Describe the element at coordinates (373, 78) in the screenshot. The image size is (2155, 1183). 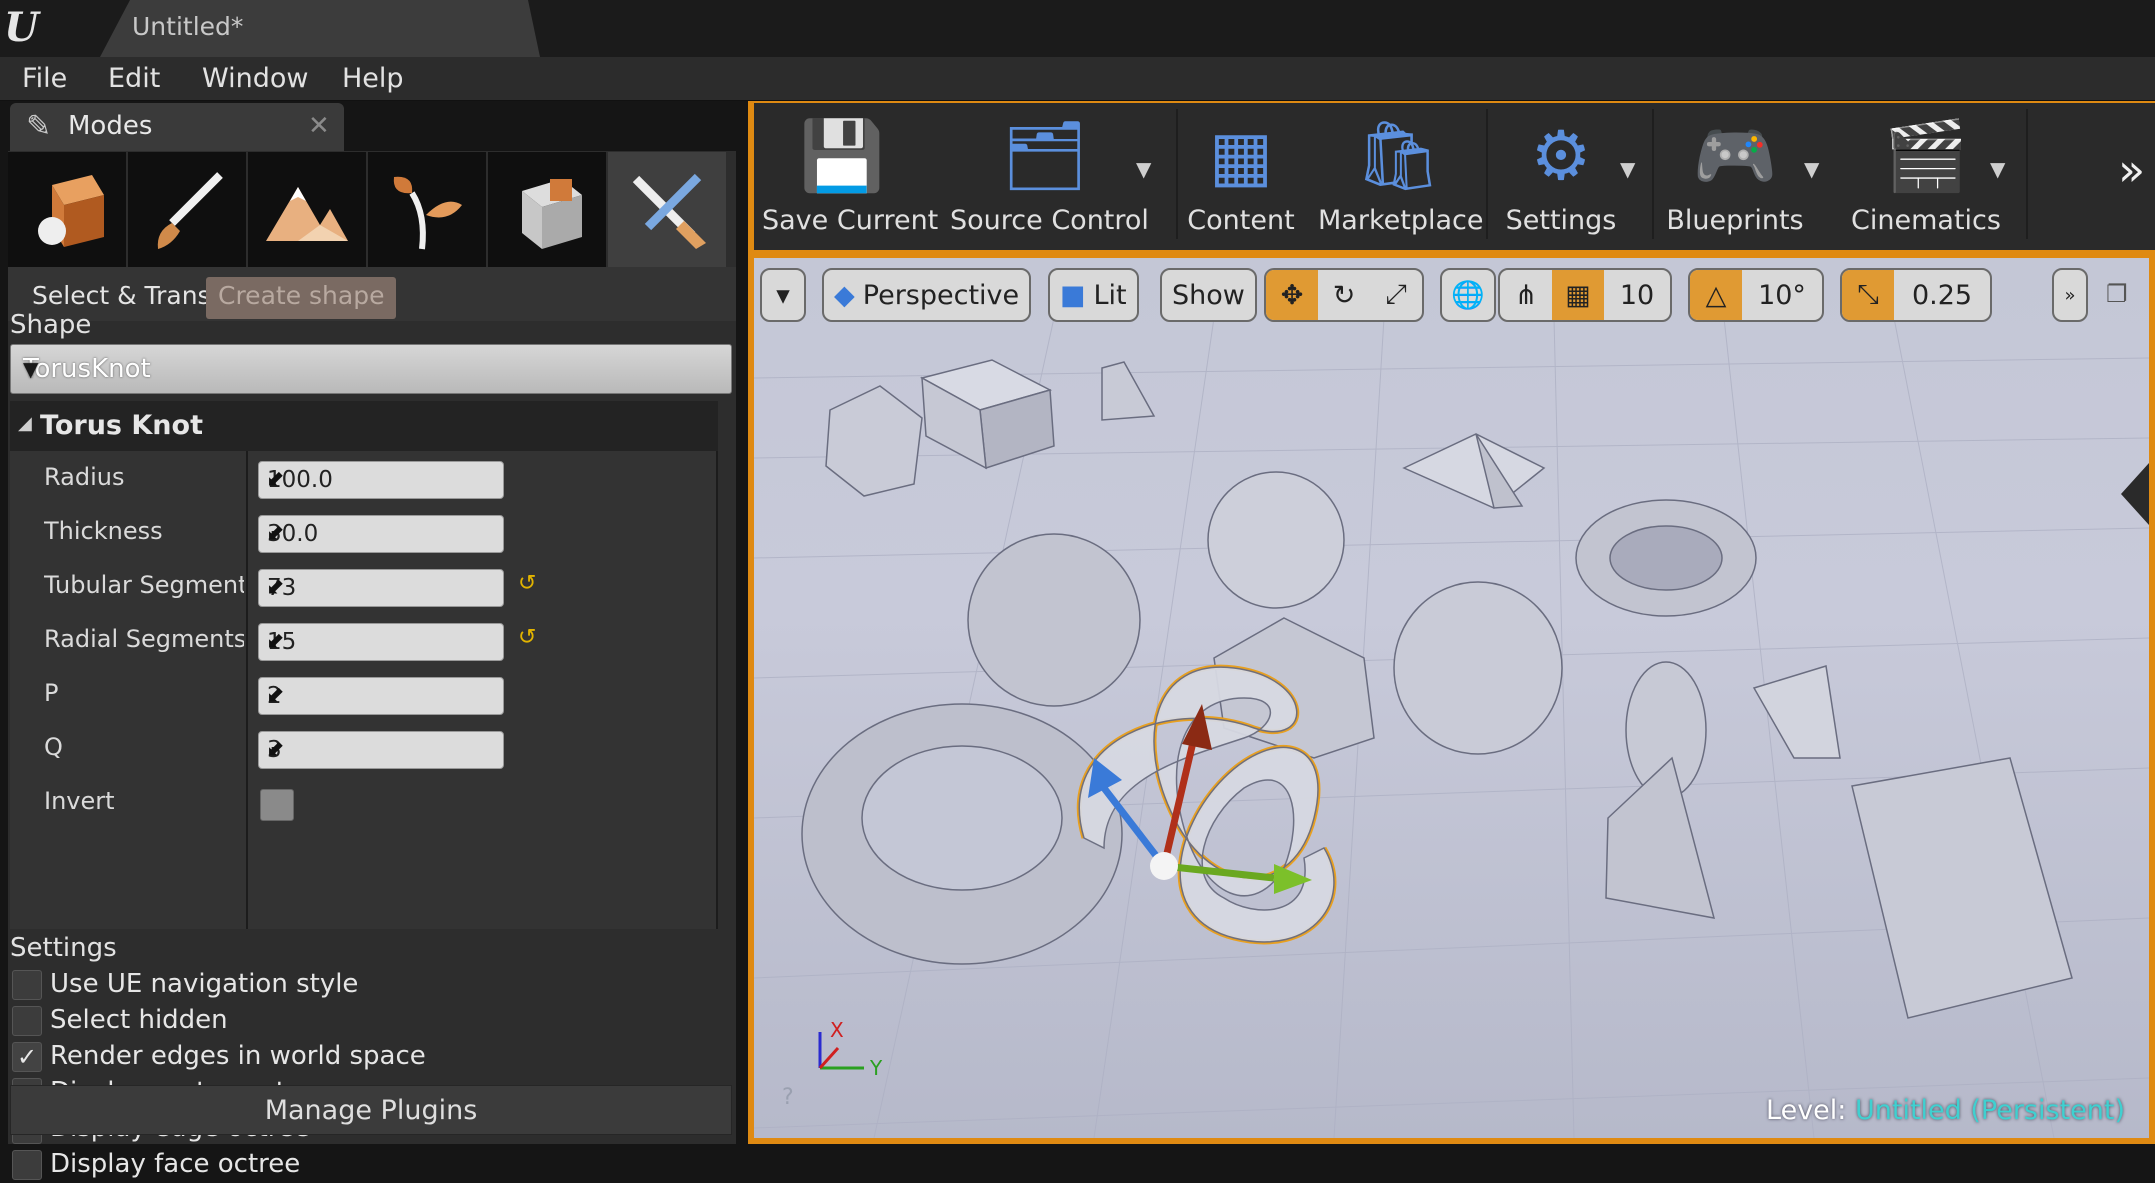
I see `menu-help: Help` at that location.